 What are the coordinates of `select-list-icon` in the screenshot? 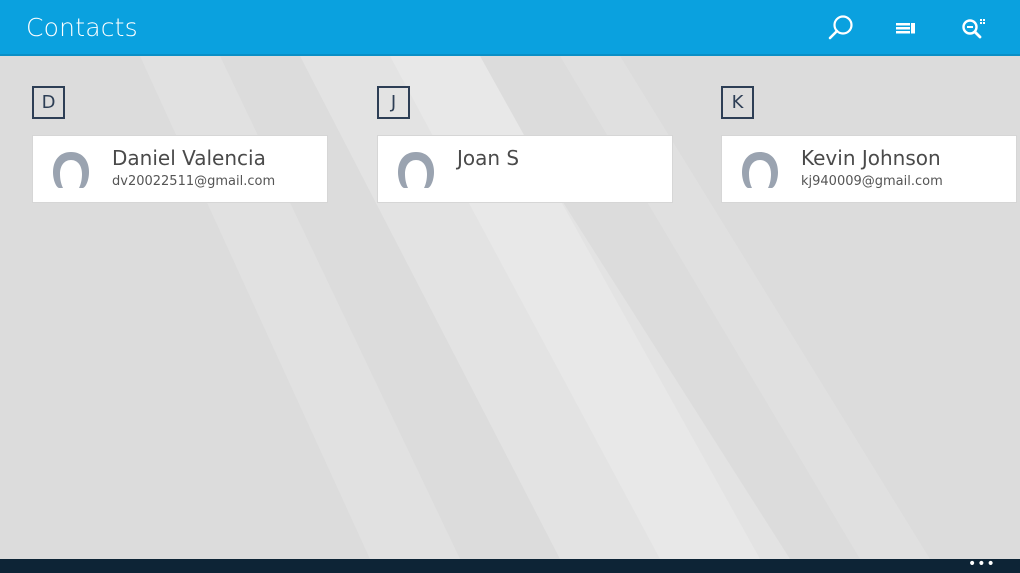 It's located at (905, 28).